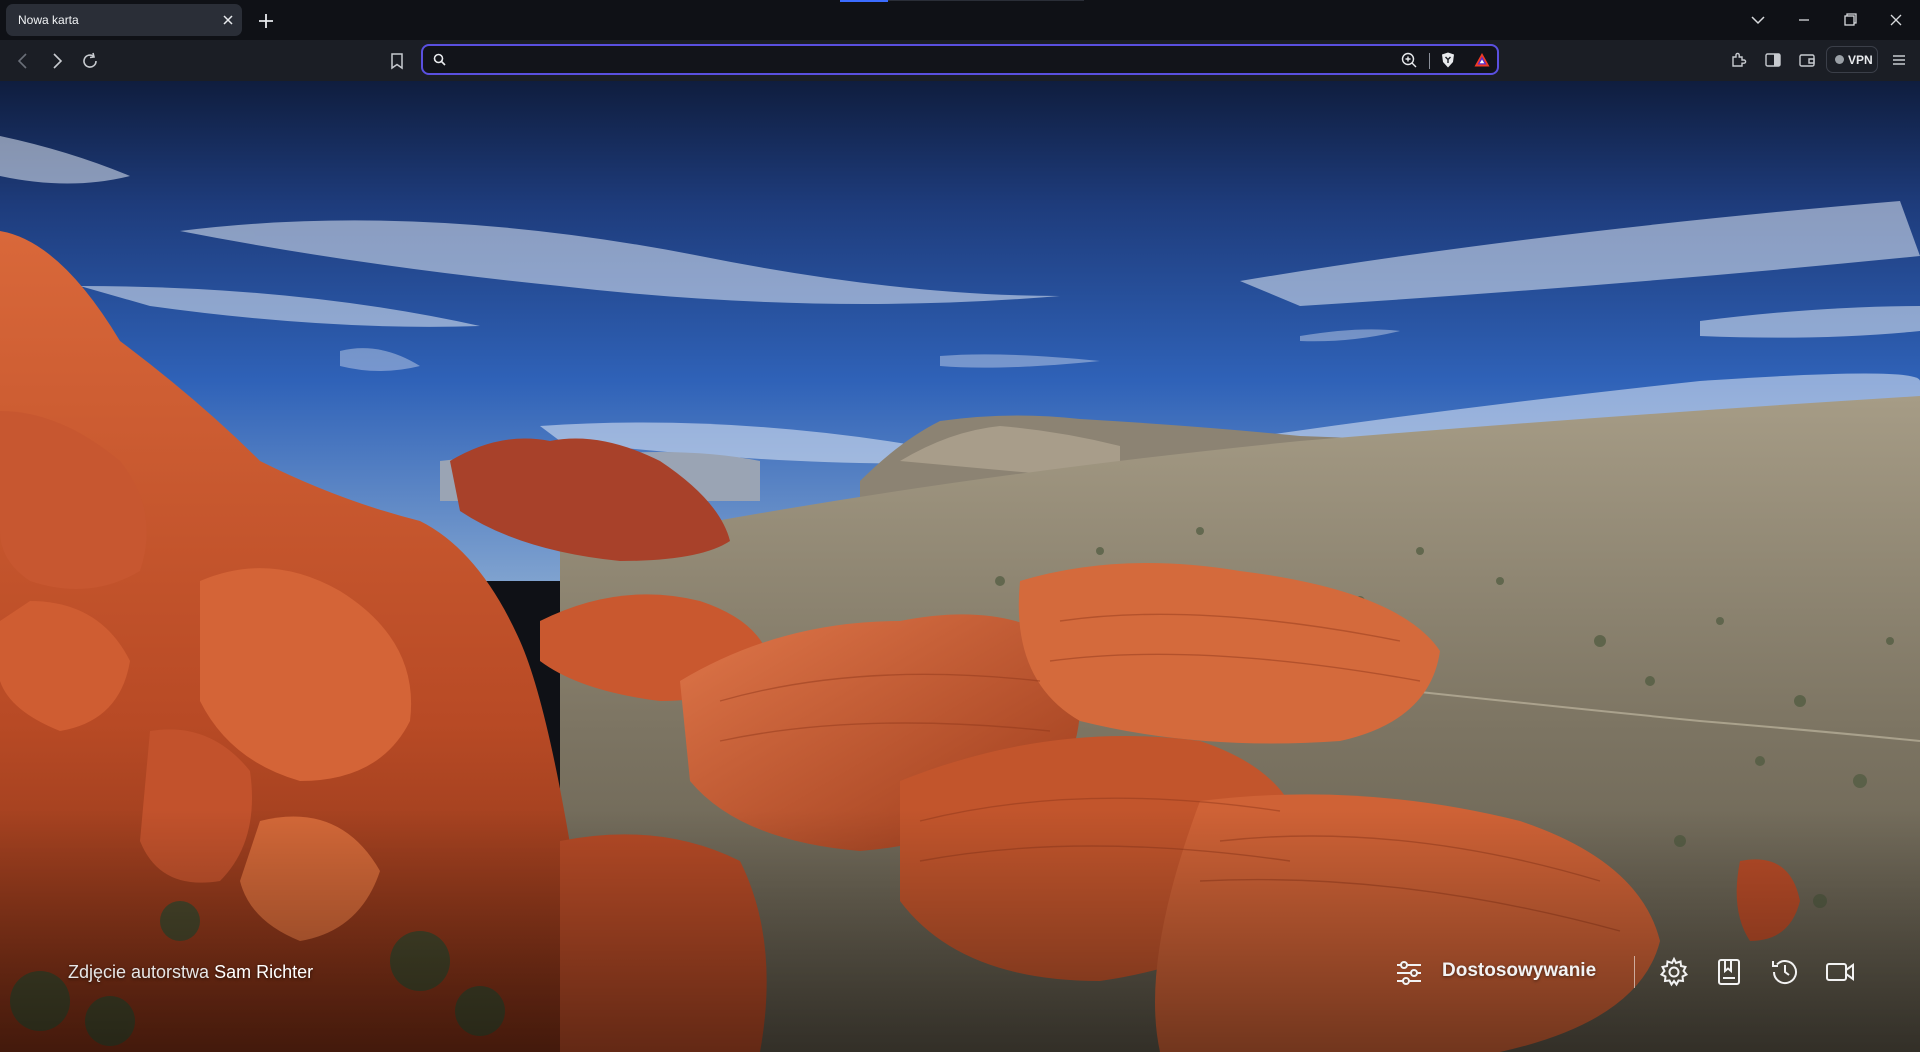 The height and width of the screenshot is (1052, 1920). Describe the element at coordinates (1860, 60) in the screenshot. I see `vpn-label: VPN` at that location.